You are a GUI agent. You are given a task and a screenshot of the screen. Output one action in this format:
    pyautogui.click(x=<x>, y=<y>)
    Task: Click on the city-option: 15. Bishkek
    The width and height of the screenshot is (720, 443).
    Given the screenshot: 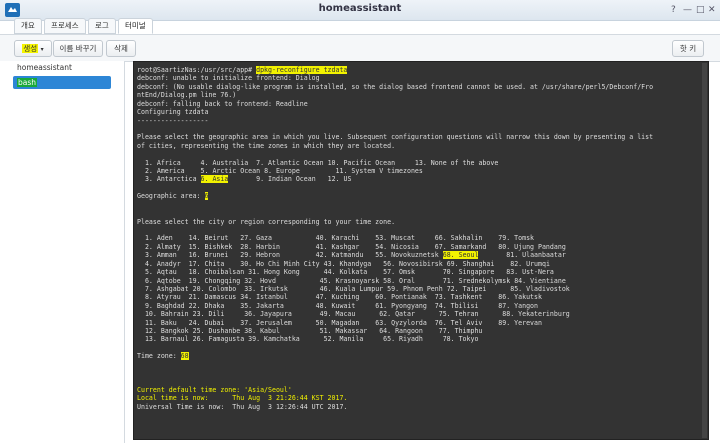 What is the action you would take?
    pyautogui.click(x=214, y=246)
    